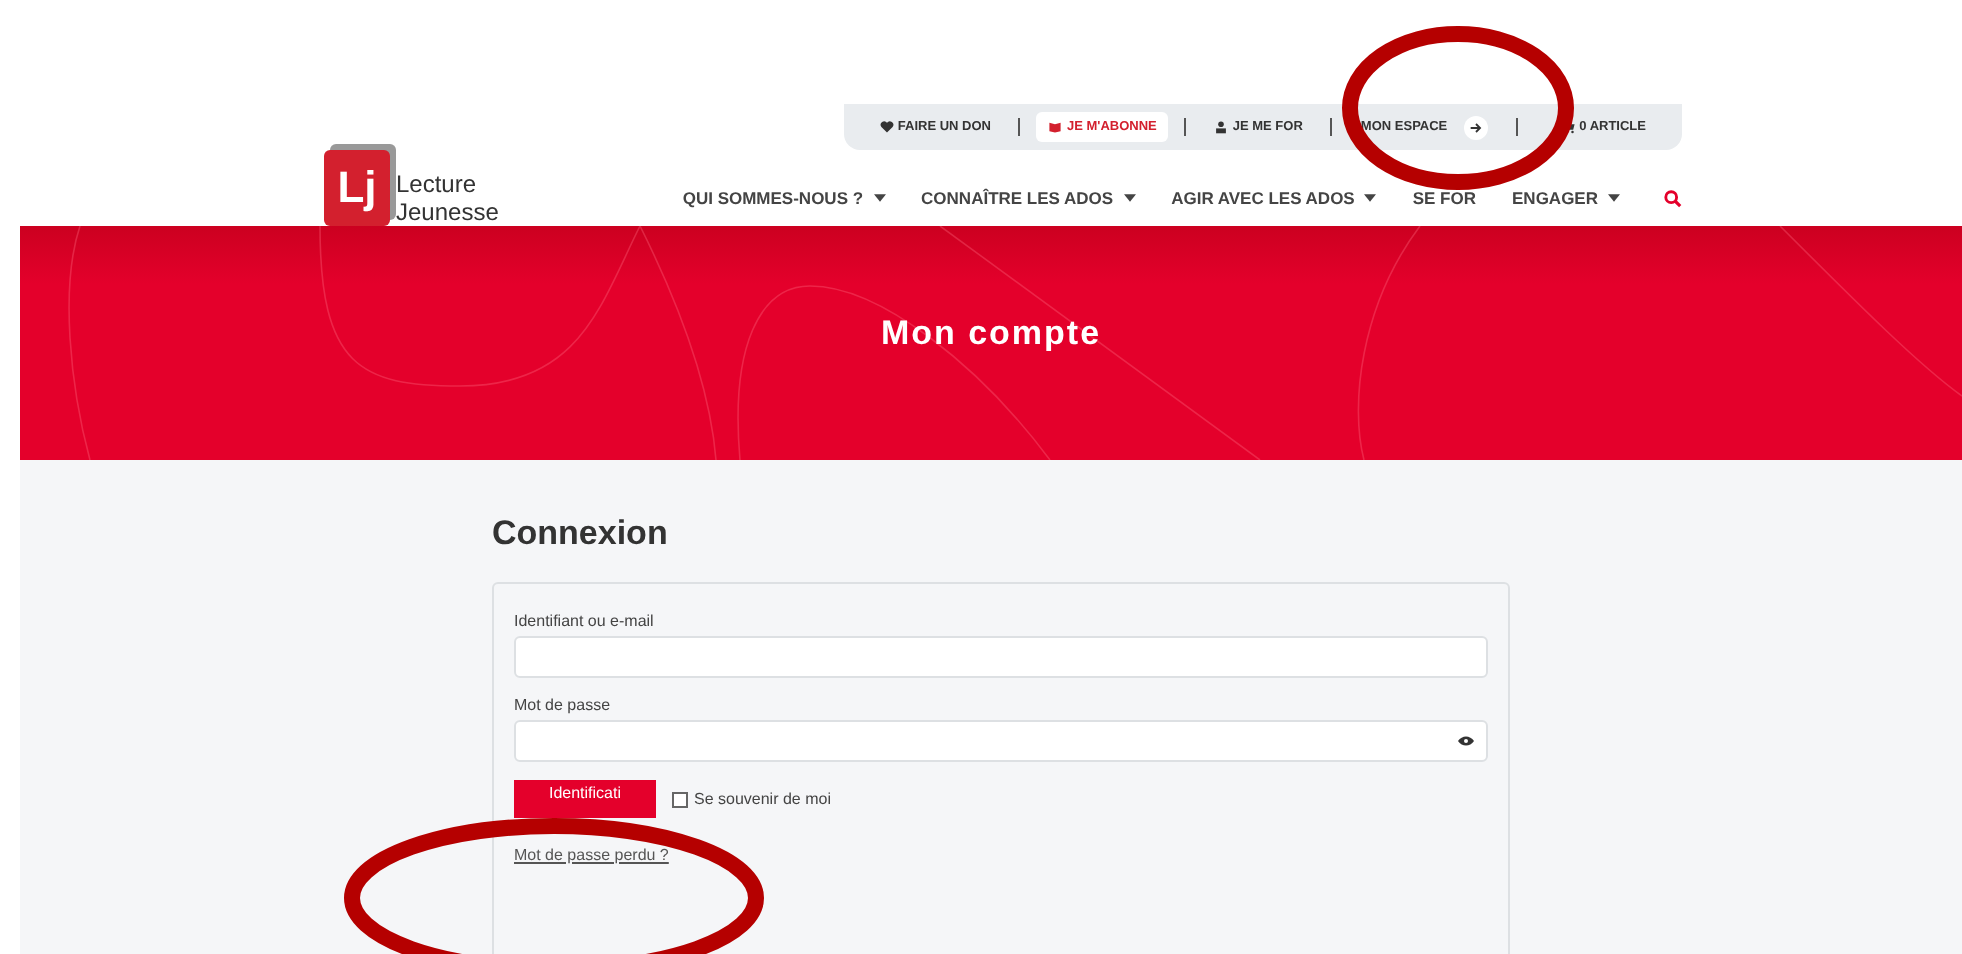 This screenshot has height=954, width=1962. What do you see at coordinates (591, 855) in the screenshot?
I see `lost-password-link: Mot de passe perdu ?` at bounding box center [591, 855].